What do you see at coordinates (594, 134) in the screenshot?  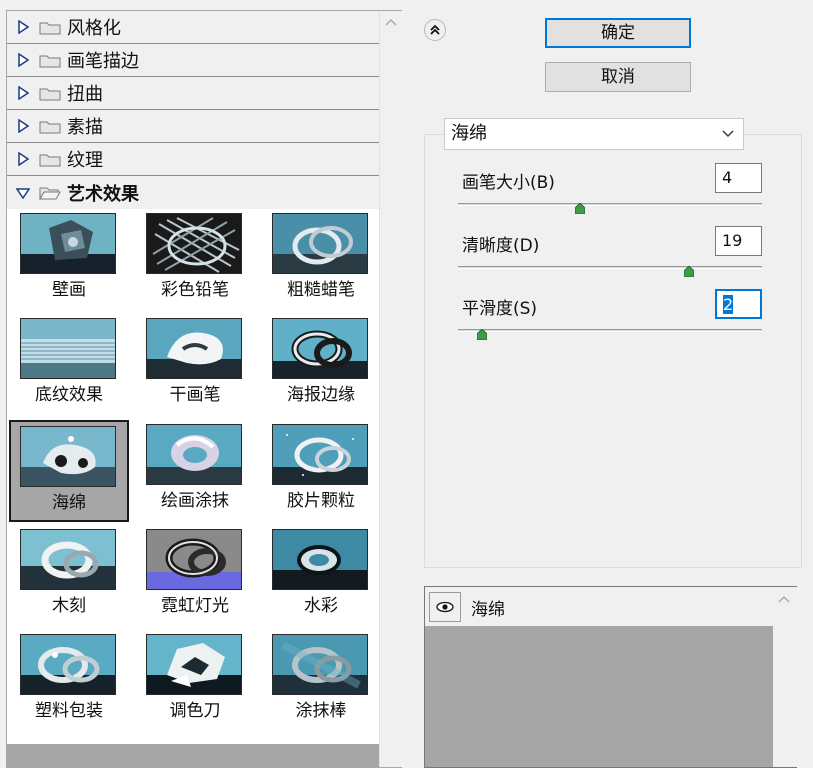 I see `filter-type-select: 海绵` at bounding box center [594, 134].